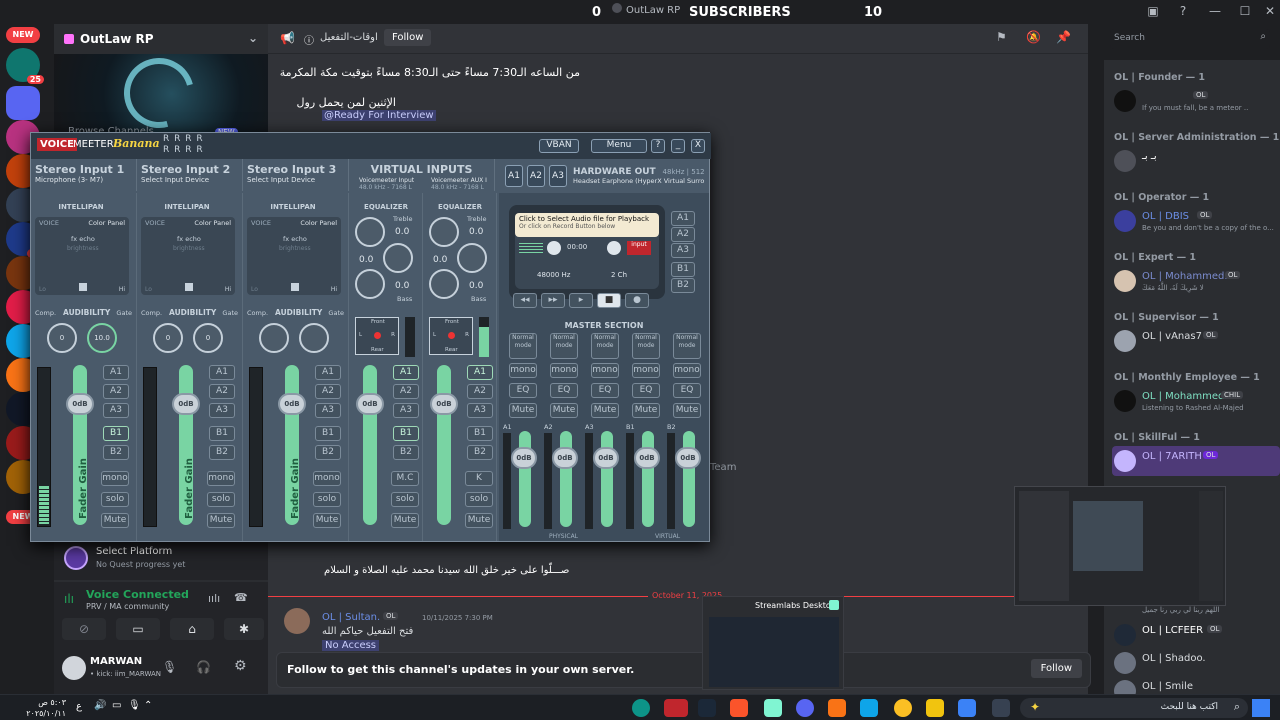 Image resolution: width=1280 pixels, height=720 pixels. Describe the element at coordinates (773, 643) in the screenshot. I see `taskbar-preview-popup: Streamlabs Desktop` at that location.